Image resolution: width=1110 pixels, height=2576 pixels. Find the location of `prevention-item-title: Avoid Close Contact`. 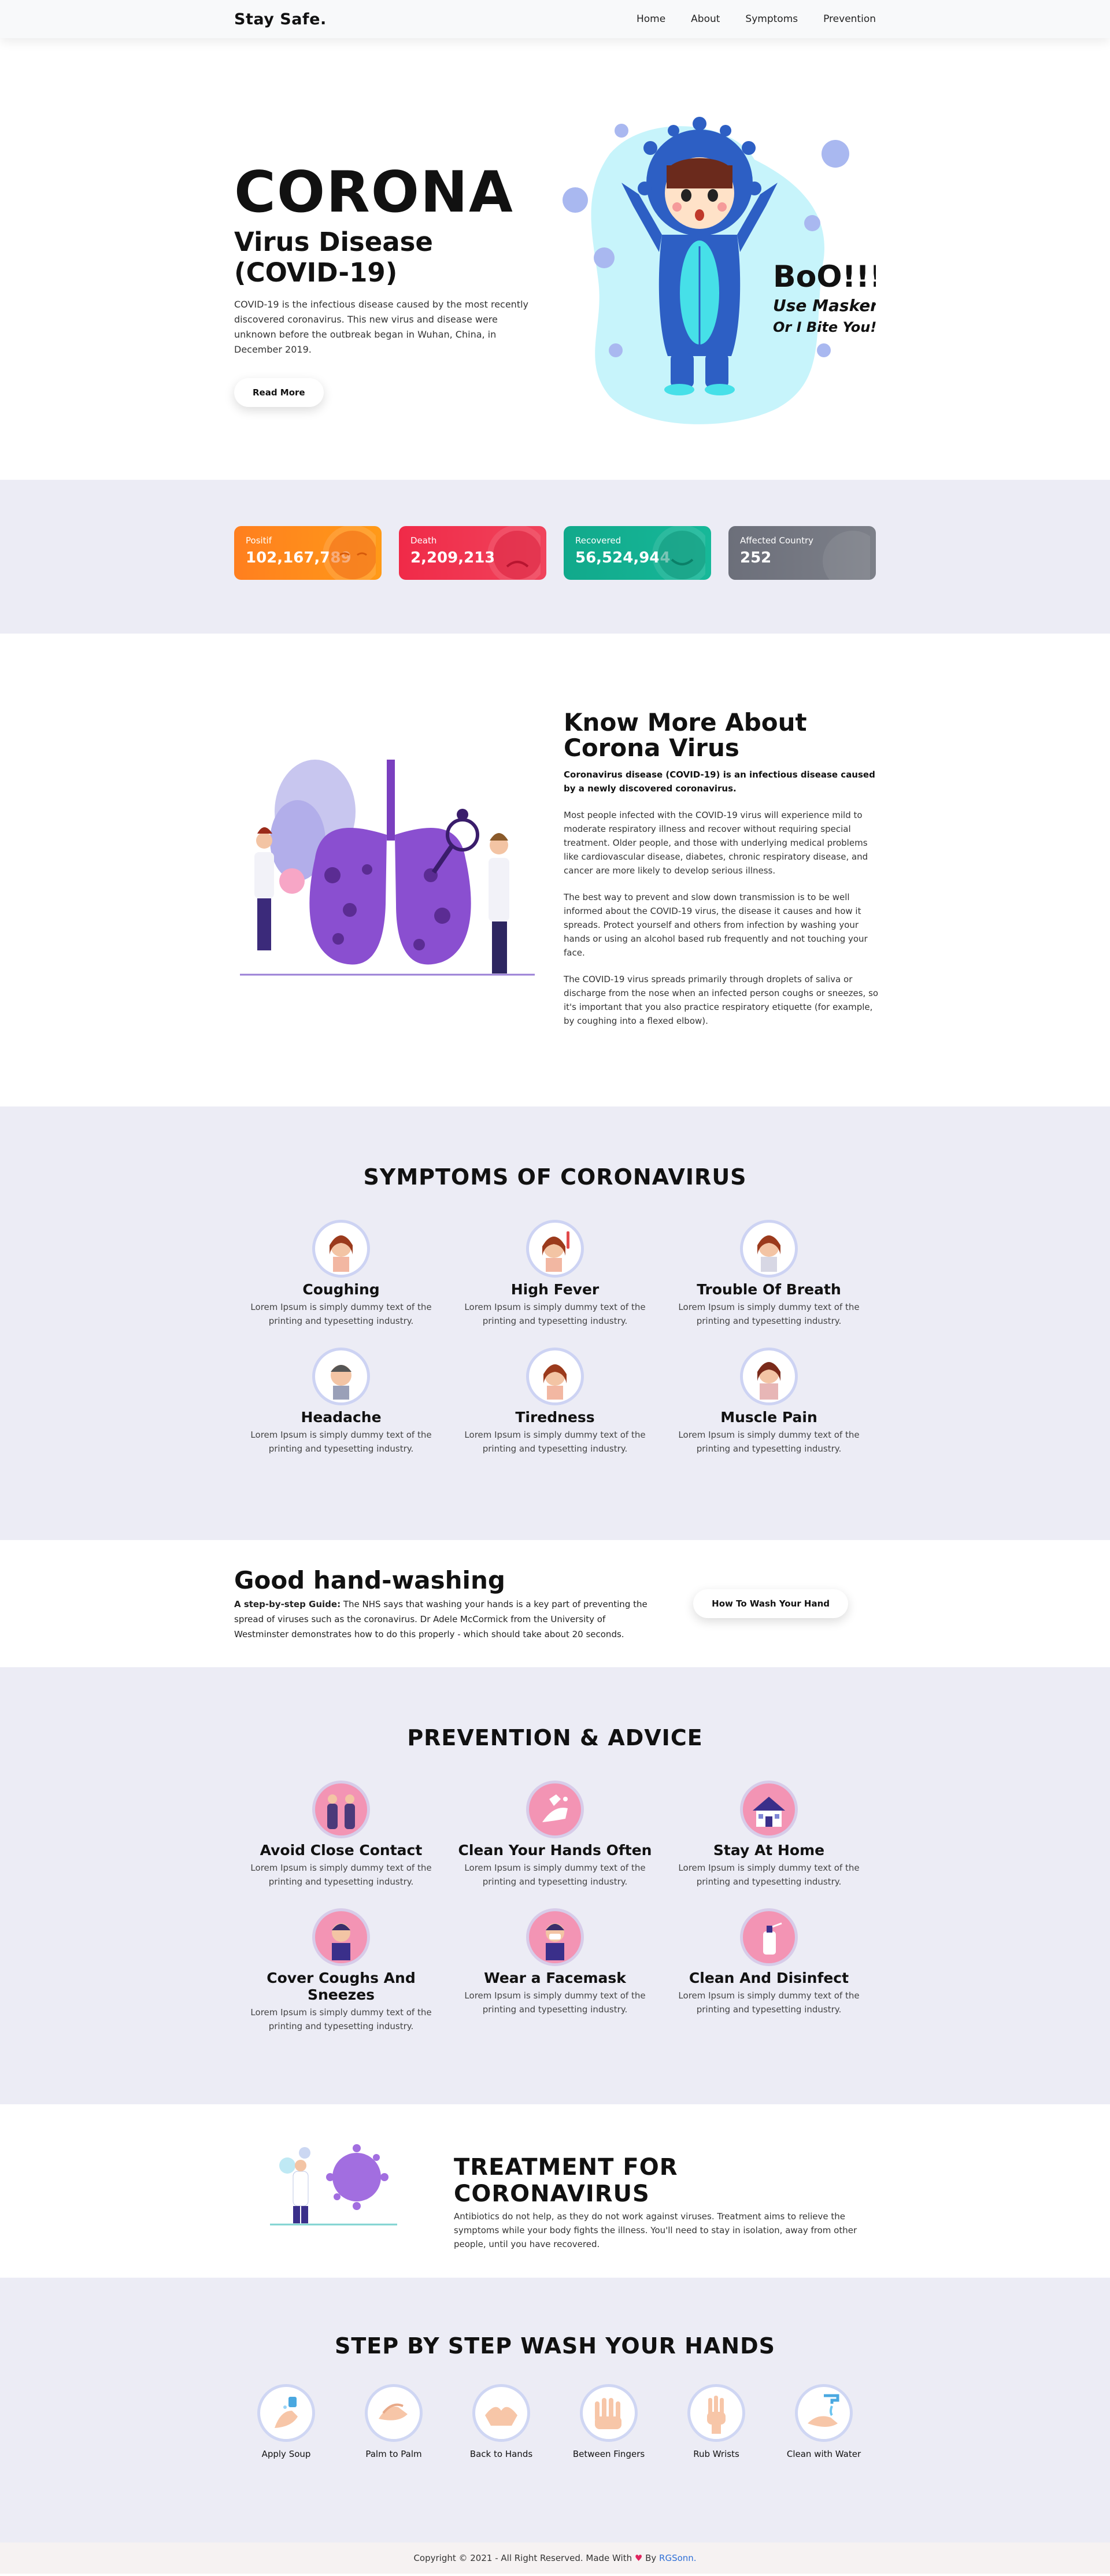

prevention-item-title: Avoid Close Contact is located at coordinates (341, 1851).